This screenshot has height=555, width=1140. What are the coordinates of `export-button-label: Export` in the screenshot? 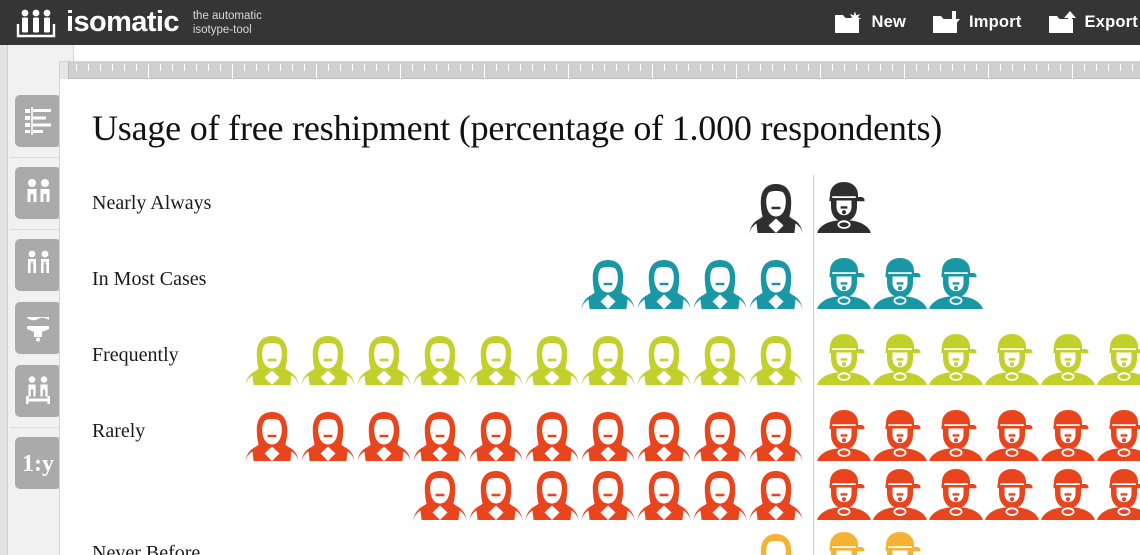 It's located at (1111, 22).